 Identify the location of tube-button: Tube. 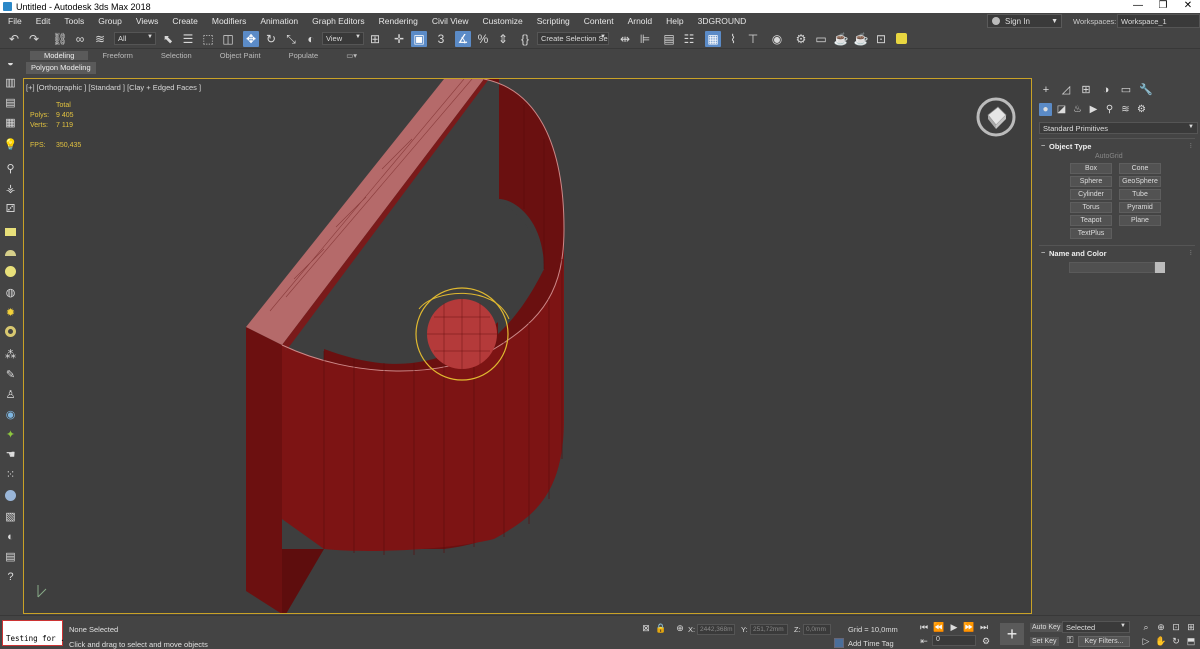
(1140, 194).